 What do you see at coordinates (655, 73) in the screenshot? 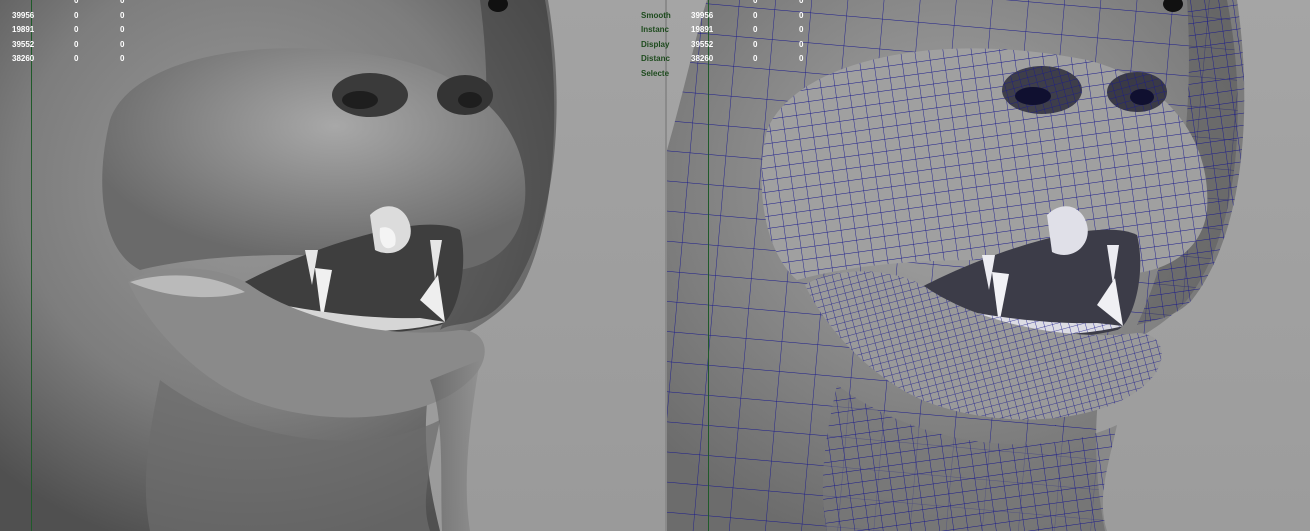
I see `hud-label: Selecte` at bounding box center [655, 73].